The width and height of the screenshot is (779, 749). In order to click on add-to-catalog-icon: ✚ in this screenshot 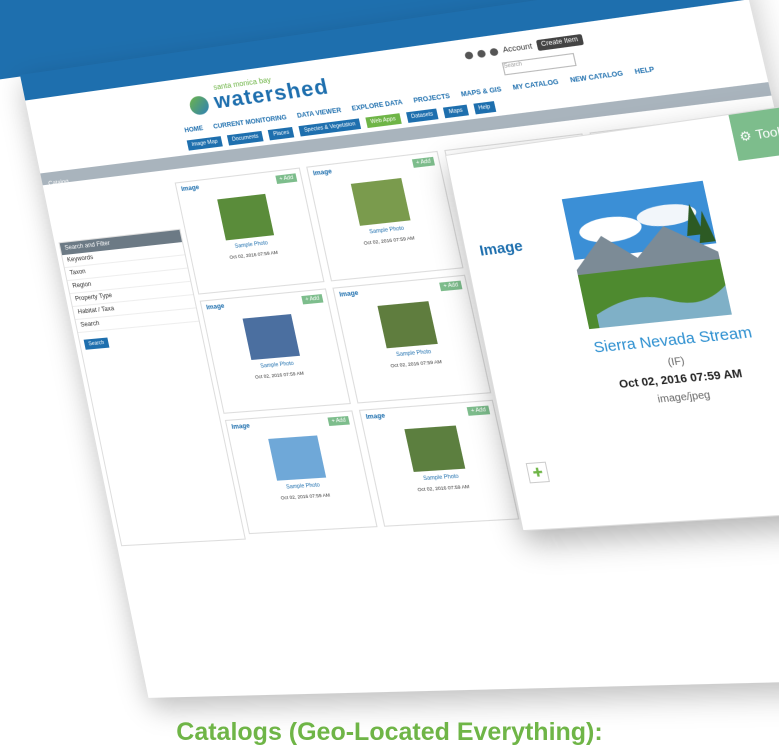, I will do `click(537, 472)`.